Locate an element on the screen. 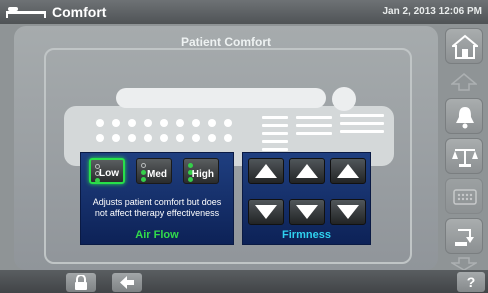 Image resolution: width=488 pixels, height=293 pixels. scroll-down-button is located at coordinates (464, 261).